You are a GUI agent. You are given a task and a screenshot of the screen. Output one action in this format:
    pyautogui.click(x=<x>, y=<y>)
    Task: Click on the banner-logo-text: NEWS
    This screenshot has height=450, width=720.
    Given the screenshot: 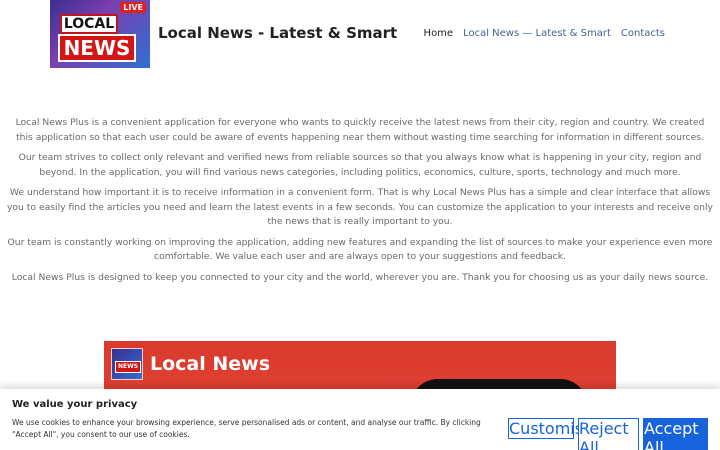 What is the action you would take?
    pyautogui.click(x=128, y=367)
    